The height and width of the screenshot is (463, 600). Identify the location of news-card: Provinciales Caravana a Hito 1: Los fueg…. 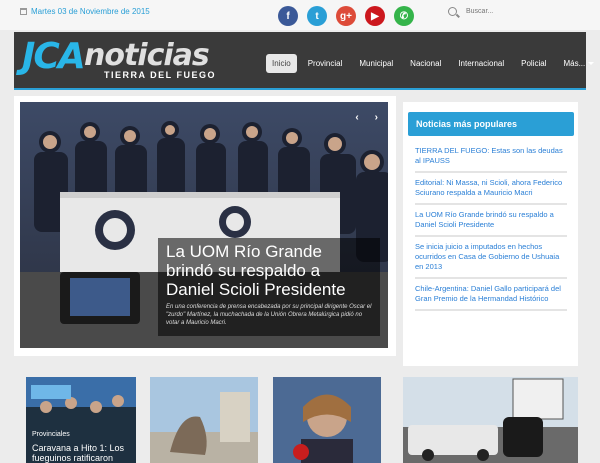
(81, 420).